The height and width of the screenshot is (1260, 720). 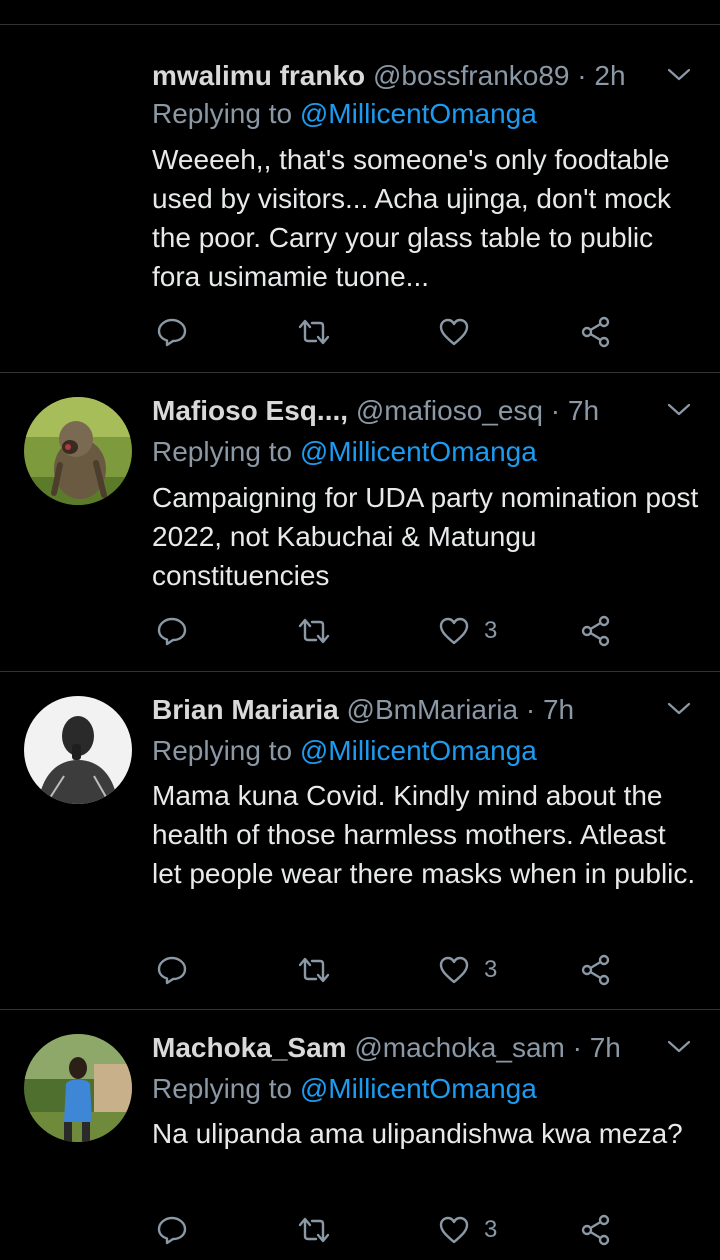 I want to click on baboon-avatar-image, so click(x=78, y=451).